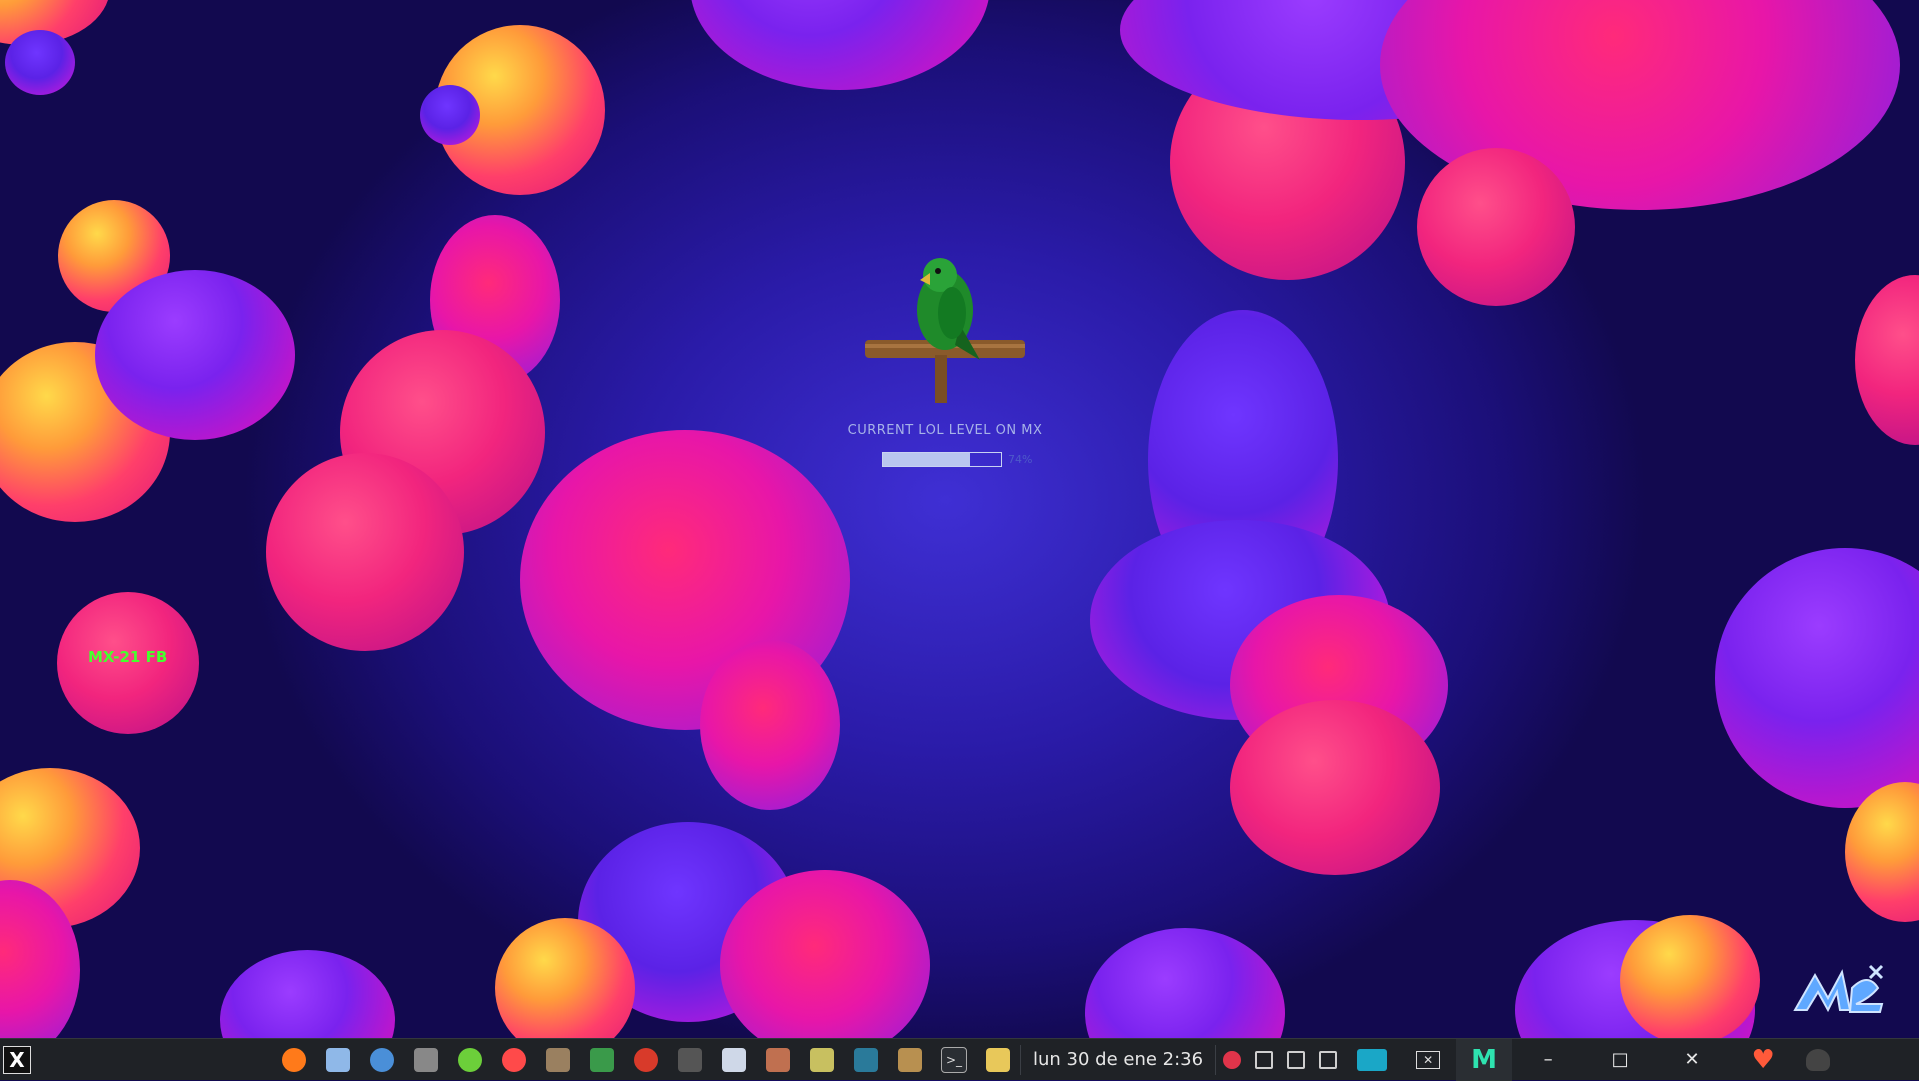  I want to click on minimize-icon: –, so click(1548, 1059).